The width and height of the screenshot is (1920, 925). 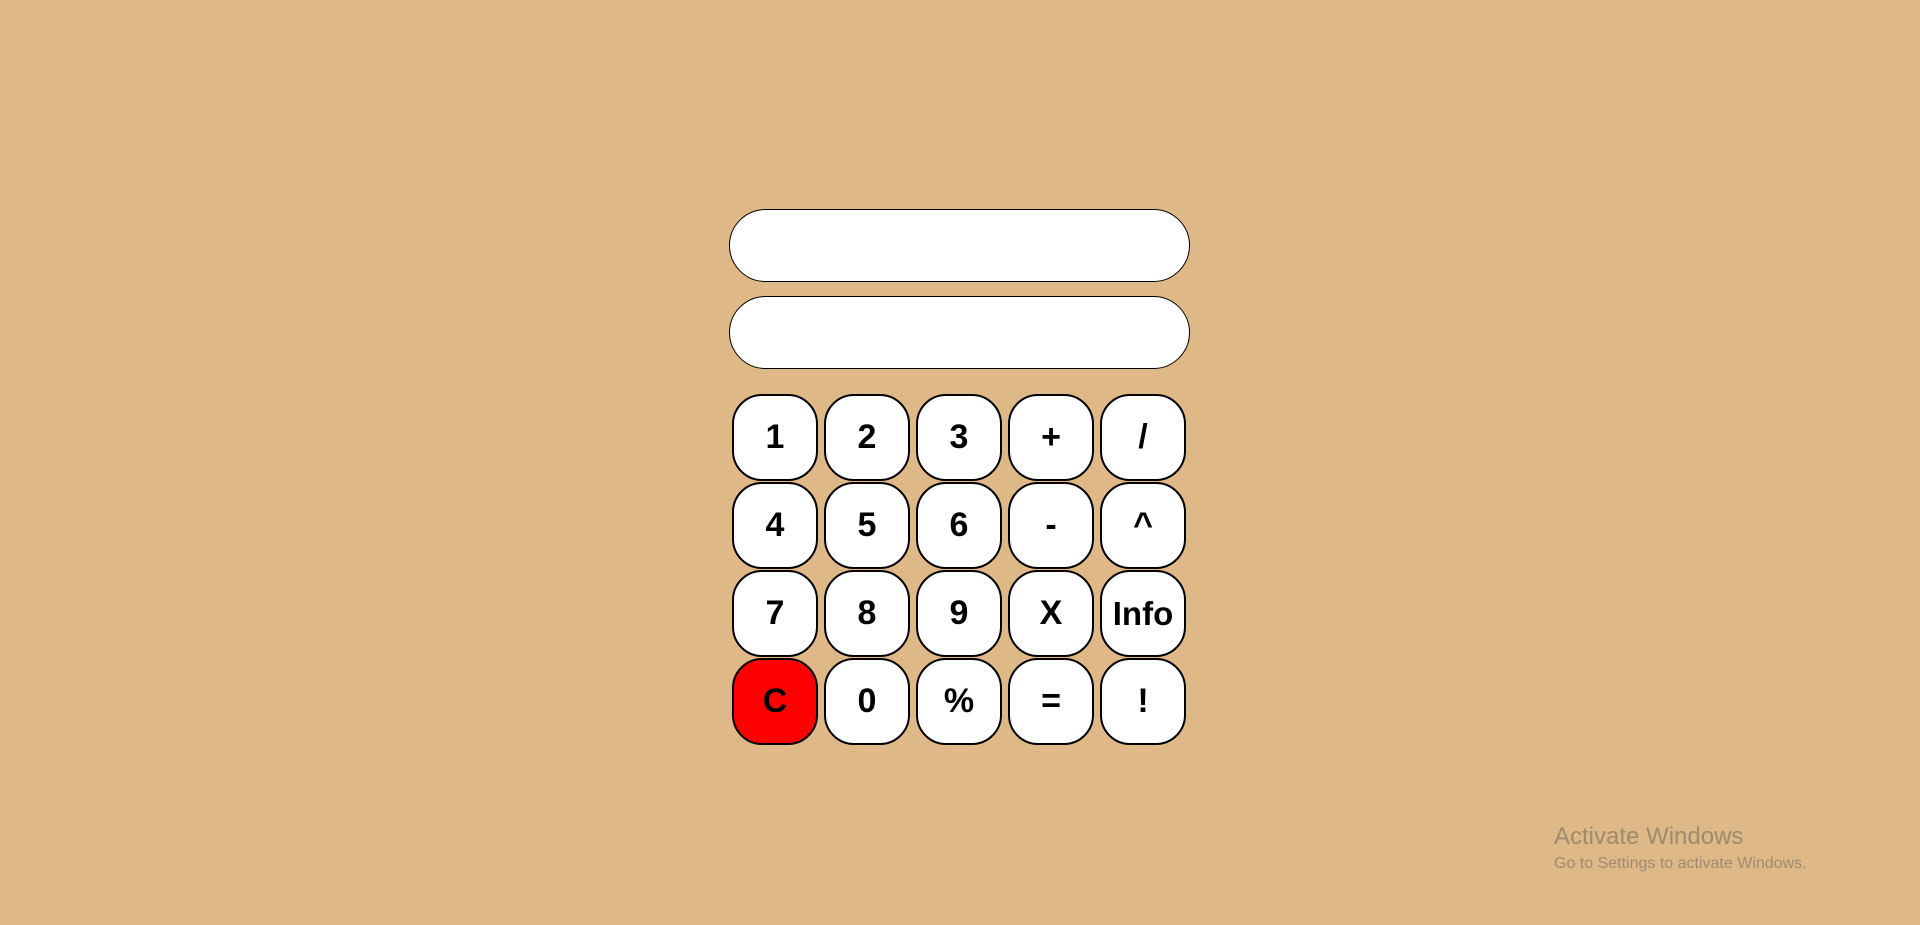 What do you see at coordinates (959, 525) in the screenshot?
I see `key-6: 6` at bounding box center [959, 525].